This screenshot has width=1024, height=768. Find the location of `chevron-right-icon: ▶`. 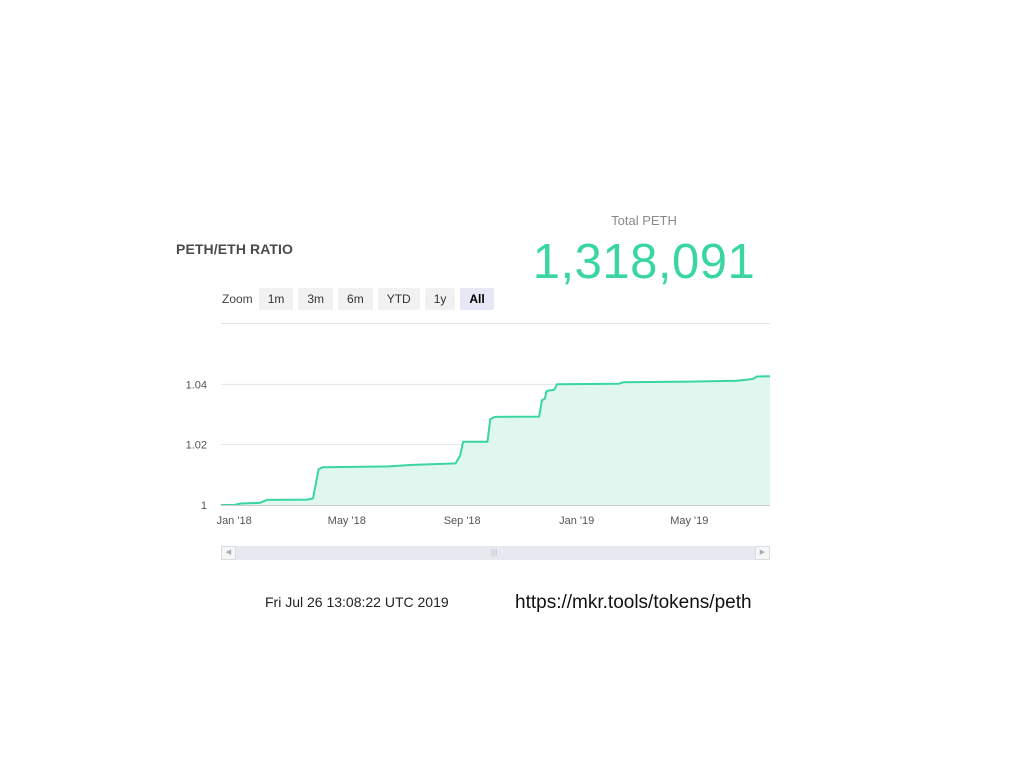

chevron-right-icon: ▶ is located at coordinates (762, 553).